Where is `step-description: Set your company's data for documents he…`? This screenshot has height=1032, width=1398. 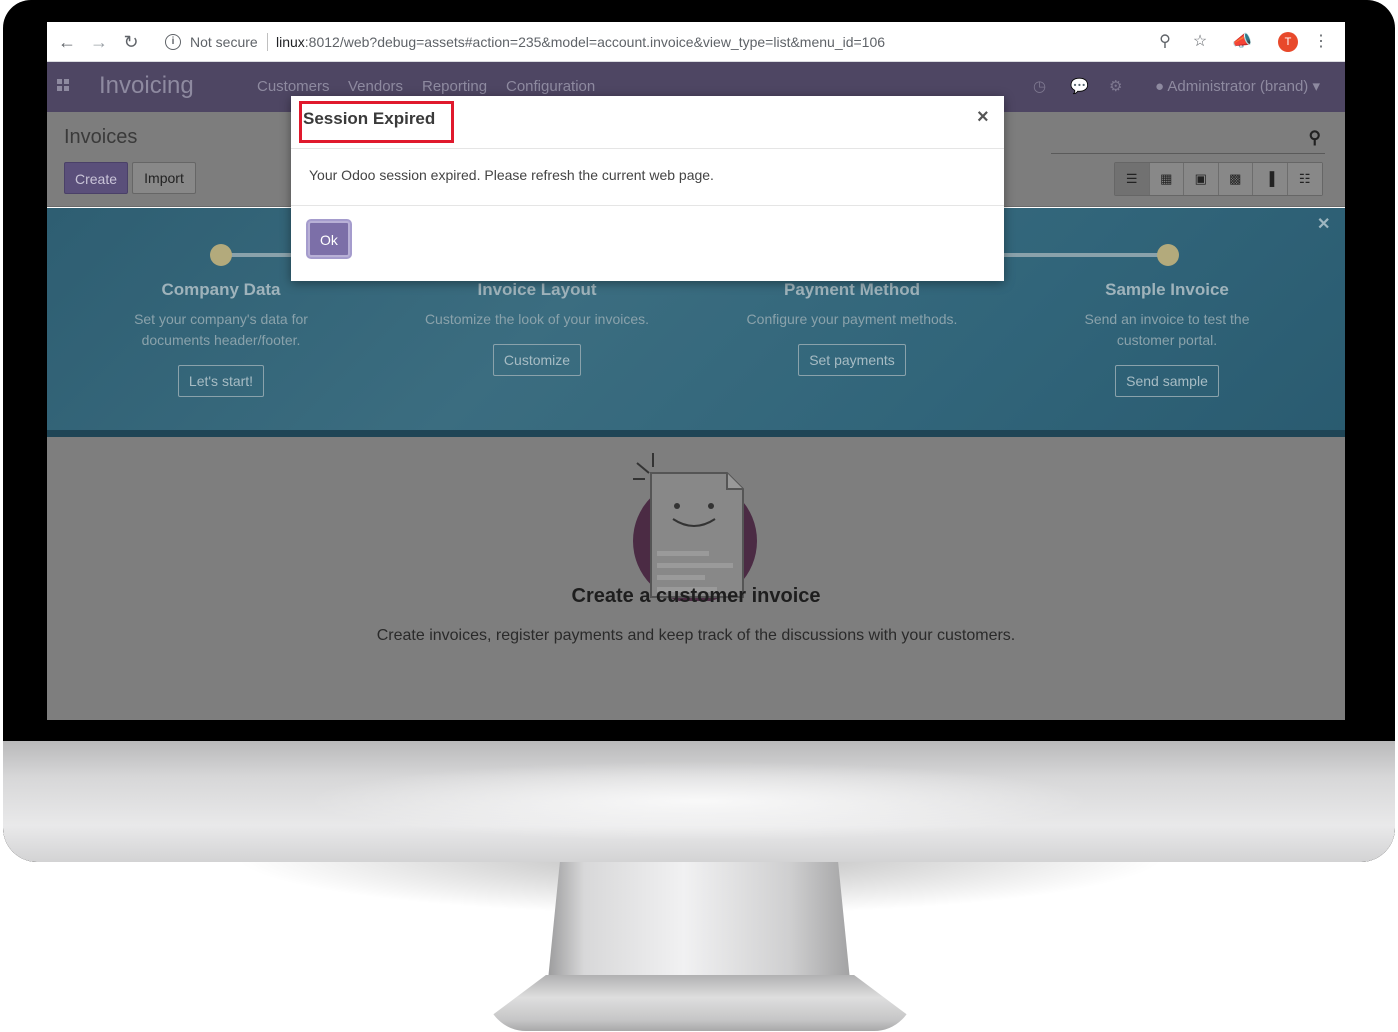 step-description: Set your company's data for documents he… is located at coordinates (221, 329).